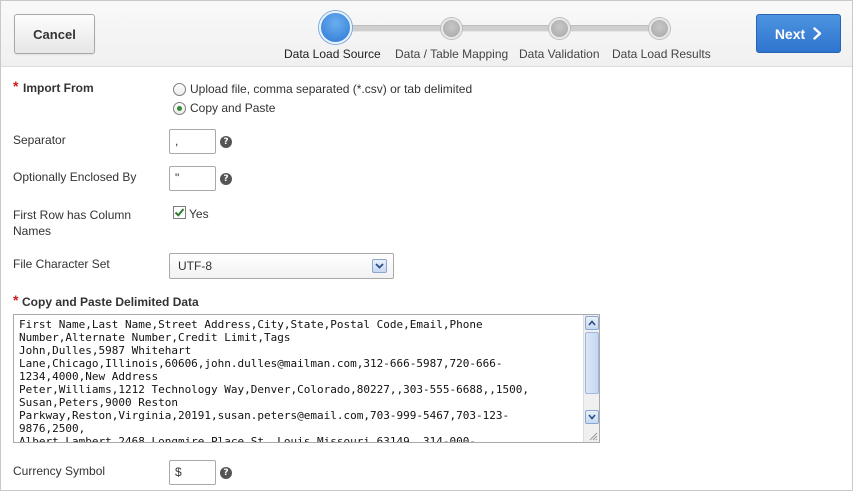 The image size is (853, 491). What do you see at coordinates (110, 302) in the screenshot?
I see `paste-data-label: Copy and Paste Delimited Data` at bounding box center [110, 302].